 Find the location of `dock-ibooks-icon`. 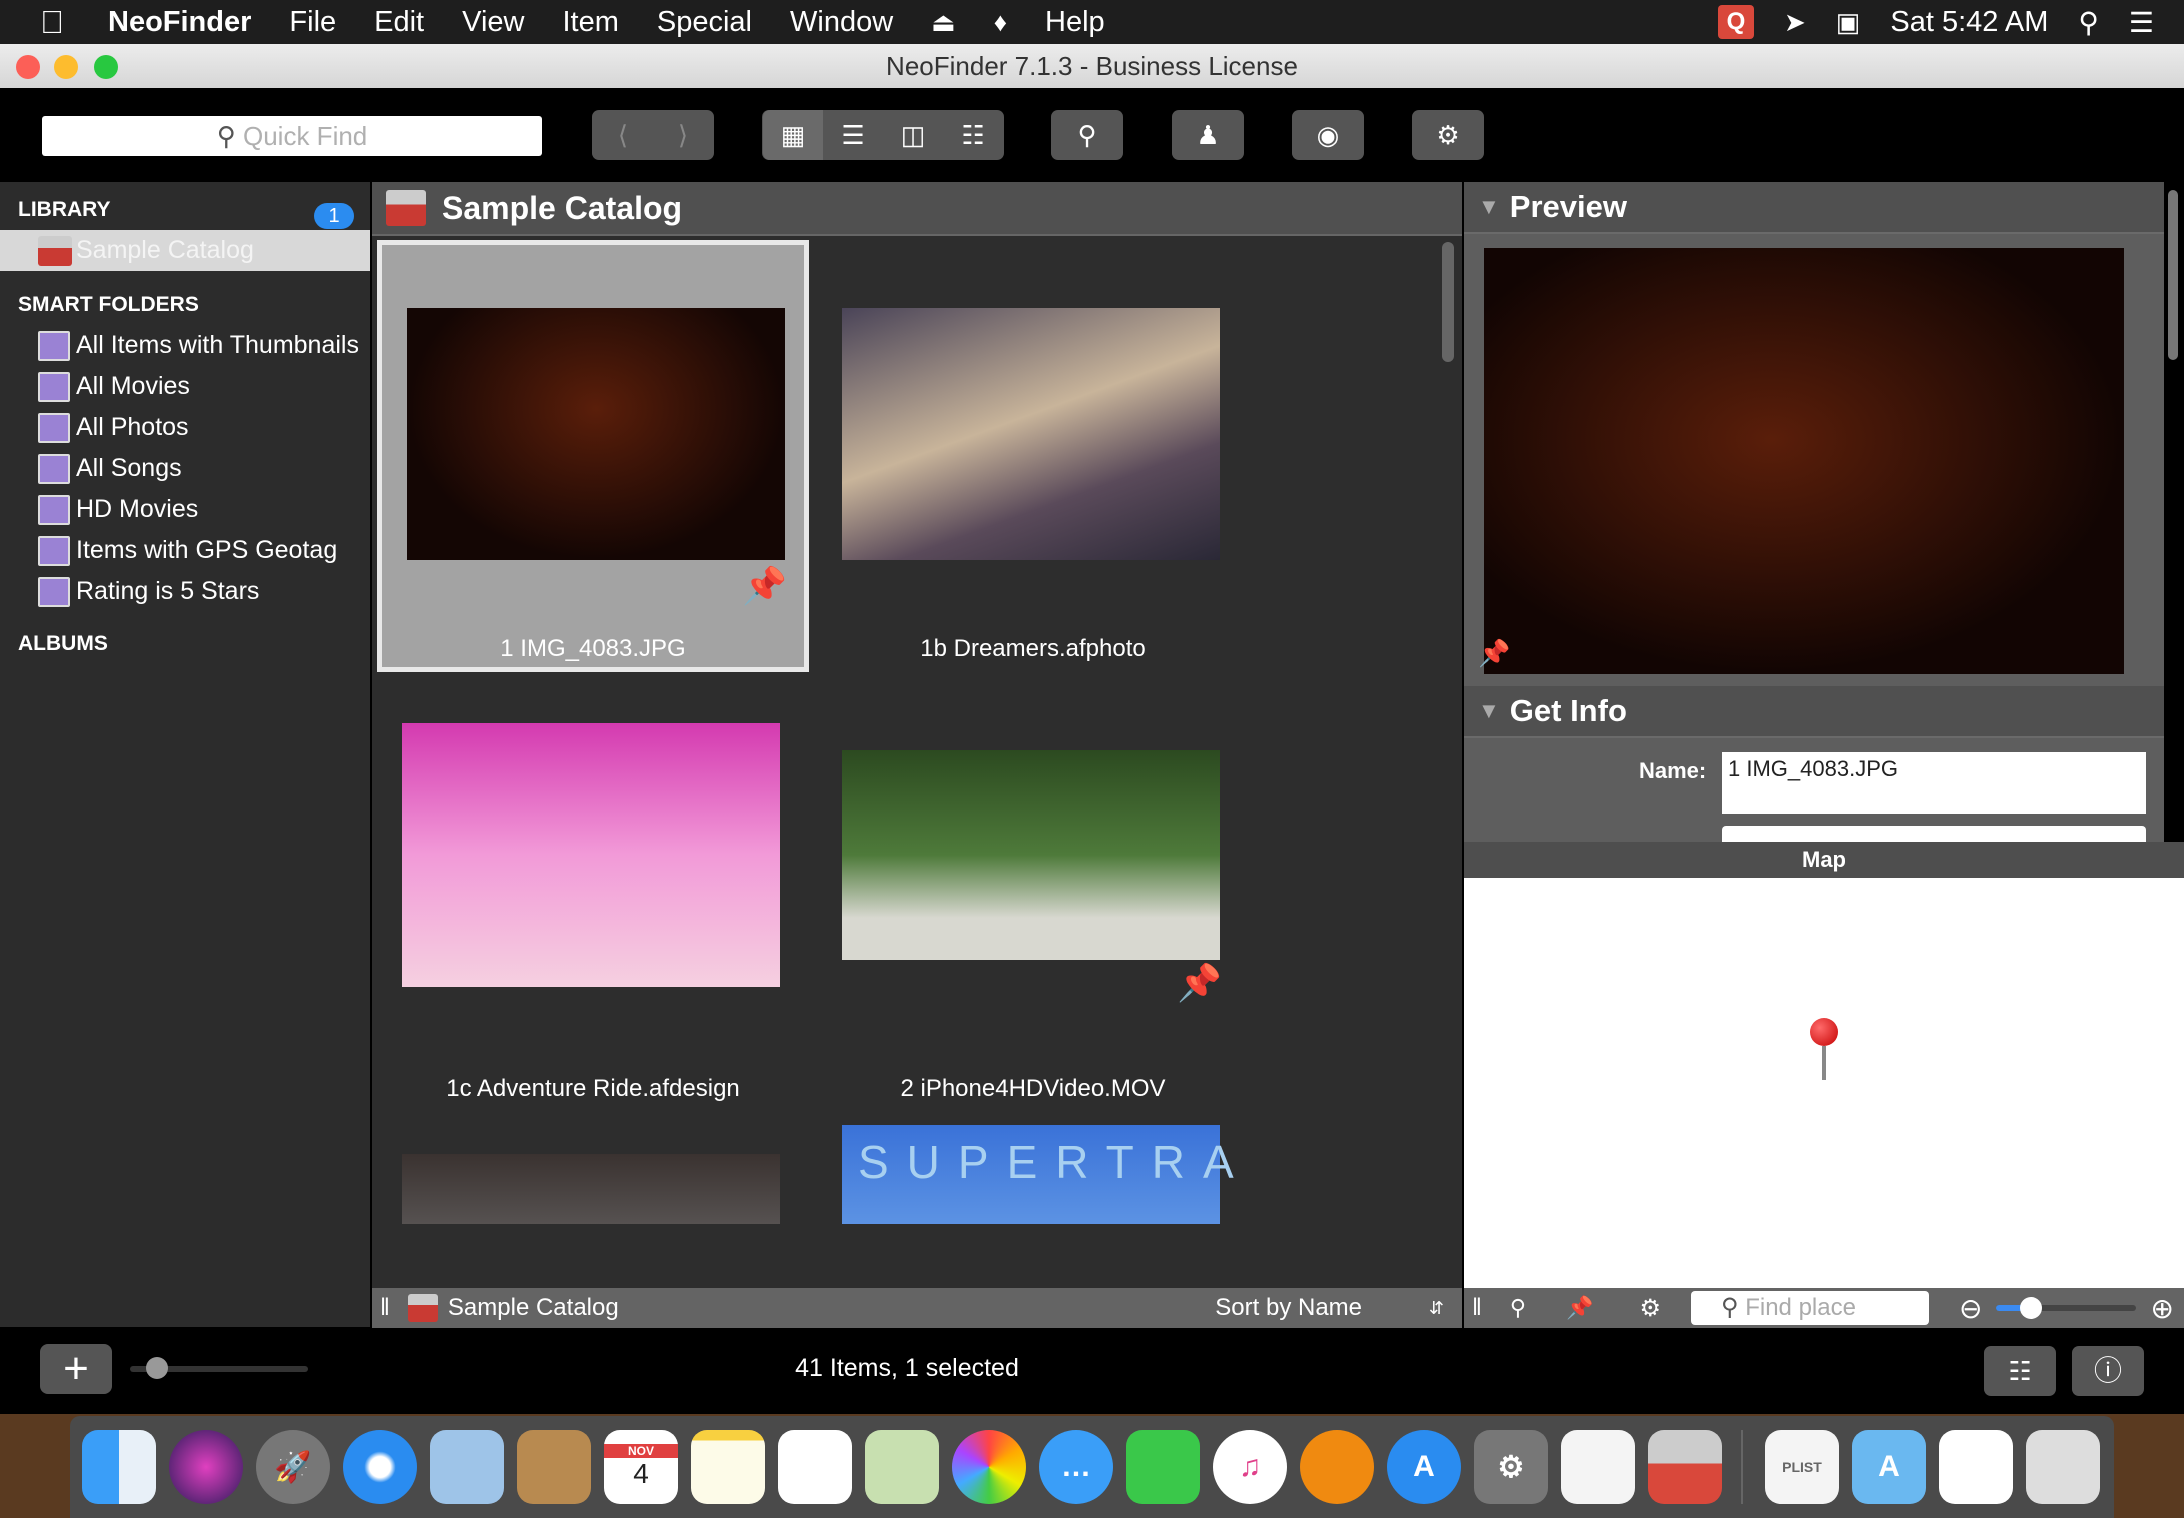

dock-ibooks-icon is located at coordinates (1337, 1467).